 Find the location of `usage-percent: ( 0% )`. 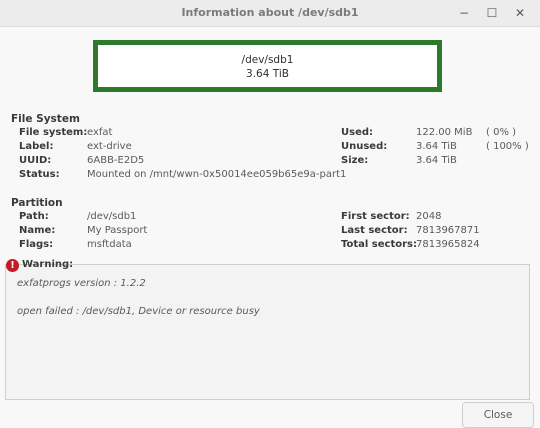

usage-percent: ( 0% ) is located at coordinates (501, 132).